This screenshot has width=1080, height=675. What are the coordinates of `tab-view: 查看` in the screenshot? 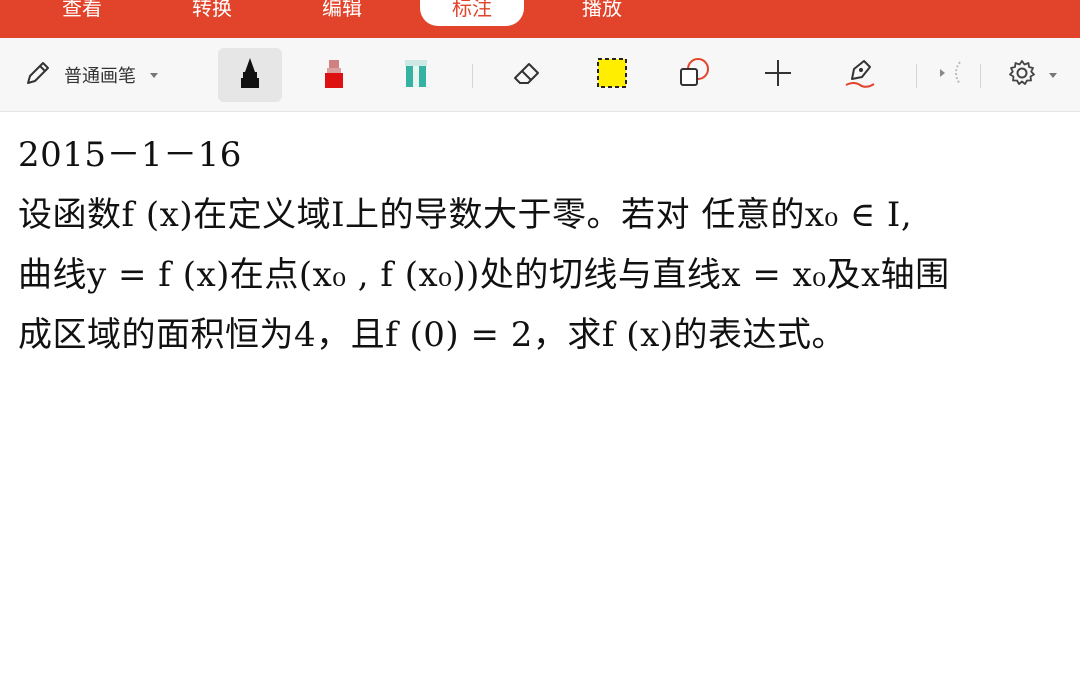 It's located at (82, 13).